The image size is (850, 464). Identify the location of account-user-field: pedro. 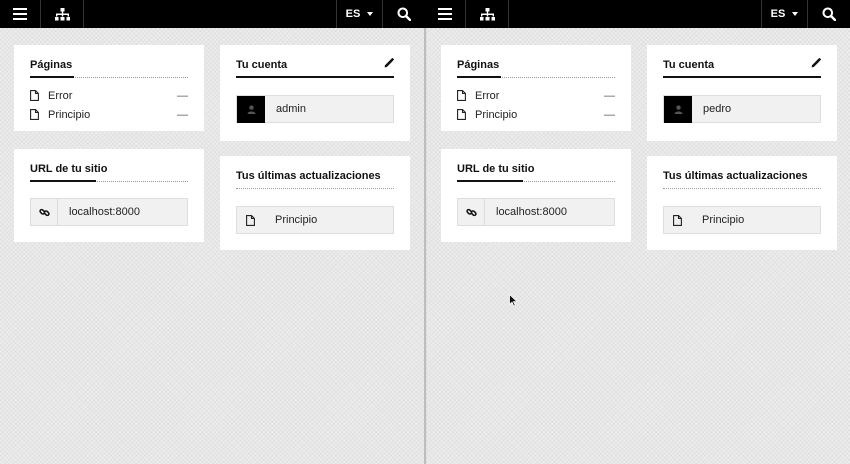
(742, 109).